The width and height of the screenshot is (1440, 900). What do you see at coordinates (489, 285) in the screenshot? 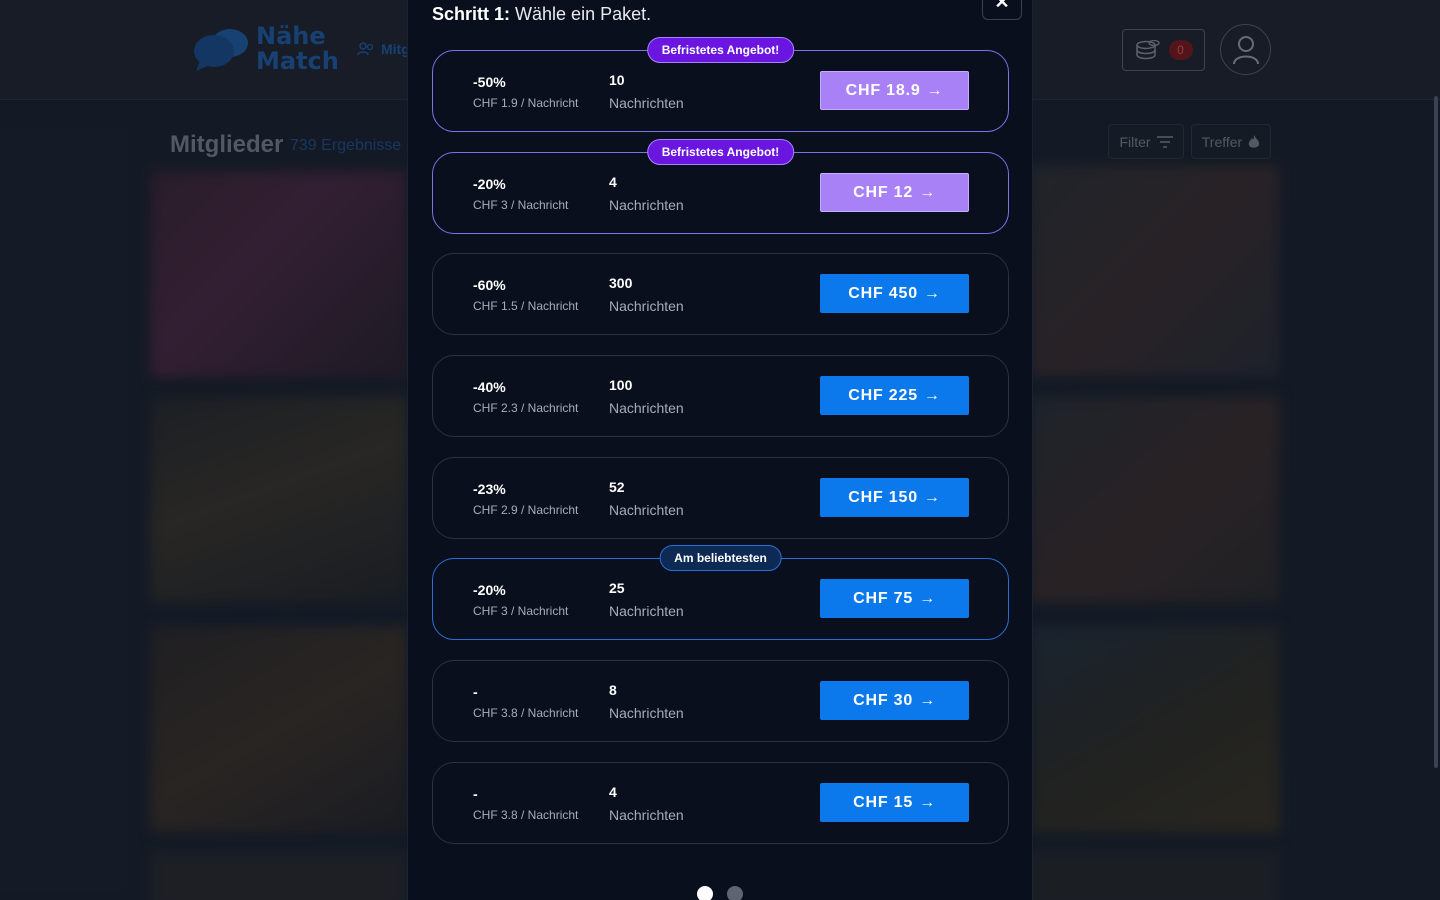
I see `package-discount: -60%` at bounding box center [489, 285].